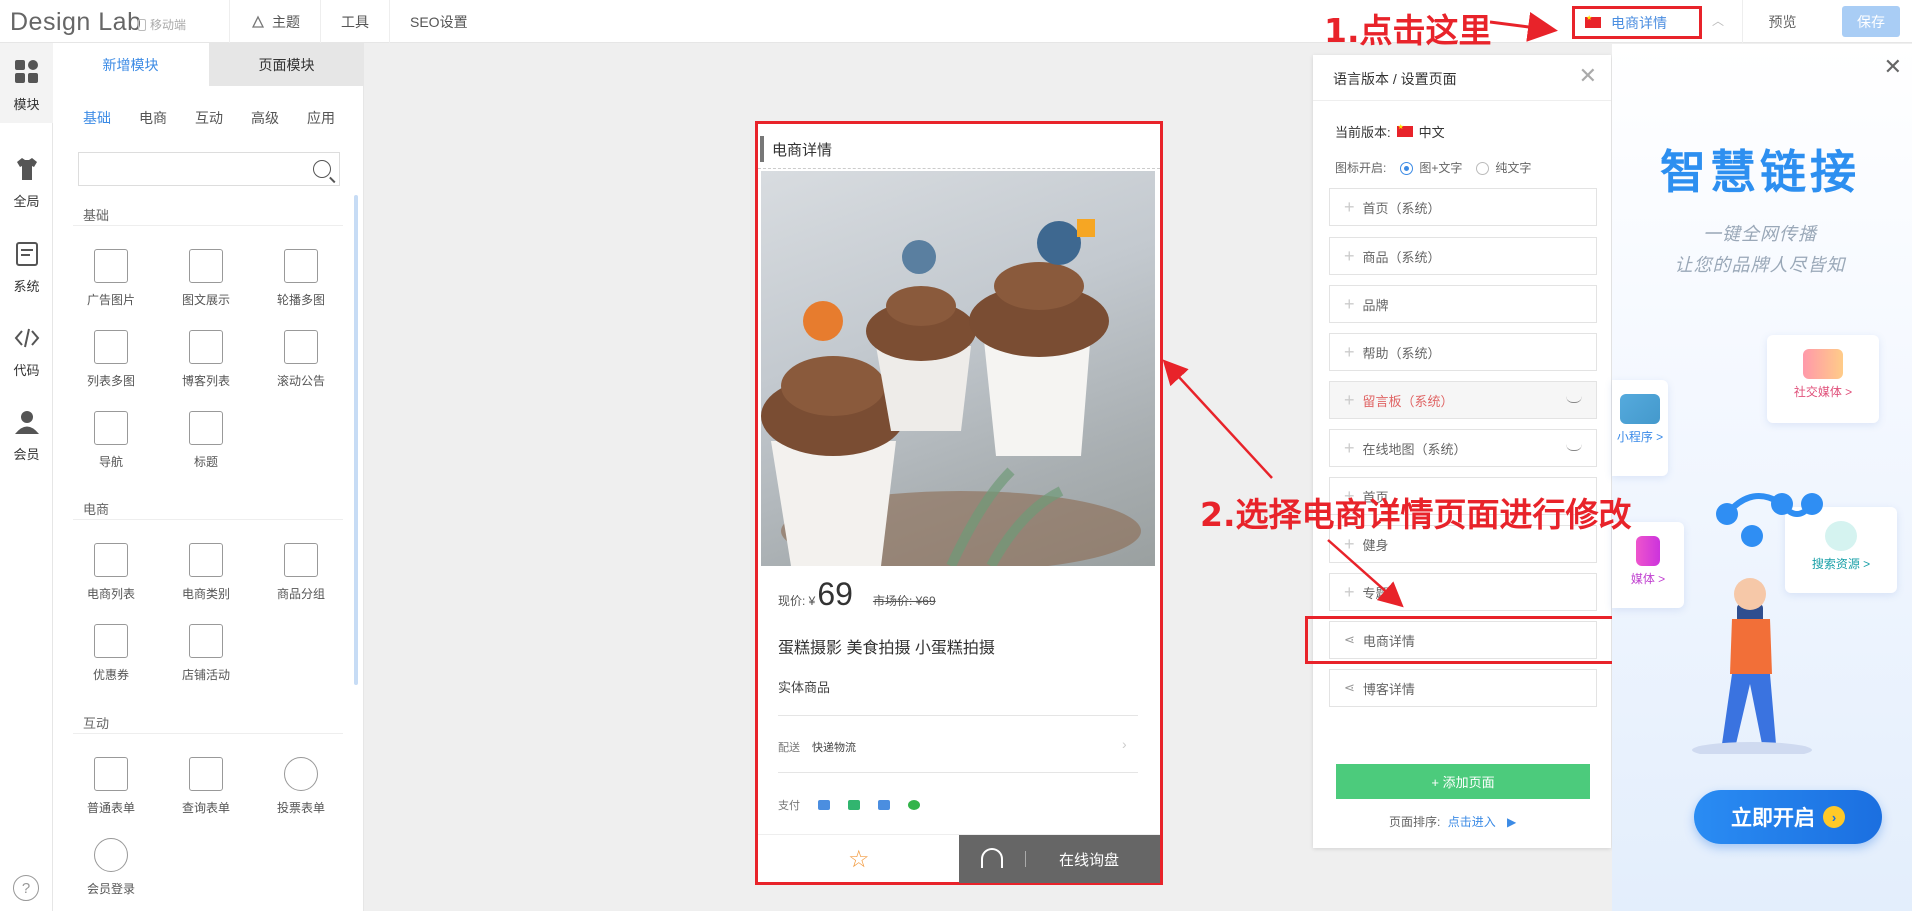 The image size is (1912, 911). I want to click on user-icon, so click(26, 422).